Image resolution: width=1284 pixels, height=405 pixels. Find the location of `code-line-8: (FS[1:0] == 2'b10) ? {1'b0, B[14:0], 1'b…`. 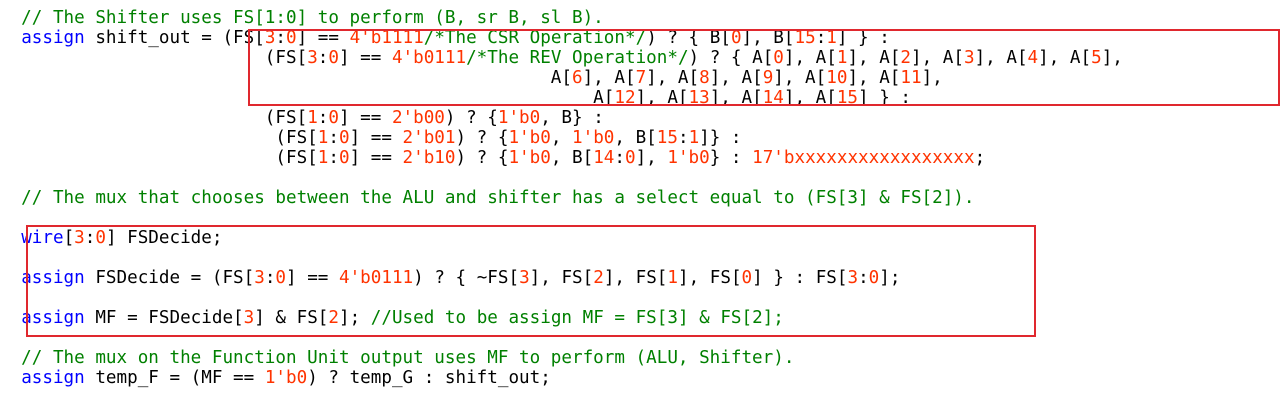

code-line-8: (FS[1:0] == 2'b10) ? {1'b0, B[14:0], 1'b… is located at coordinates (492, 158).